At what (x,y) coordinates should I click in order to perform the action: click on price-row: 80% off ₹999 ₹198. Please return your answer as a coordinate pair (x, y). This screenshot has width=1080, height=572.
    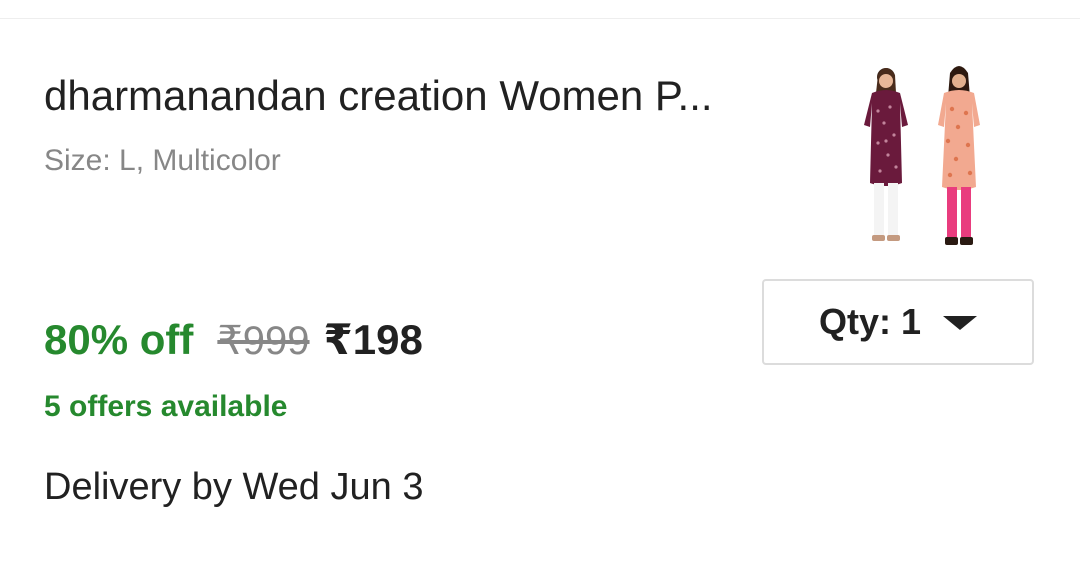
    Looking at the image, I should click on (233, 343).